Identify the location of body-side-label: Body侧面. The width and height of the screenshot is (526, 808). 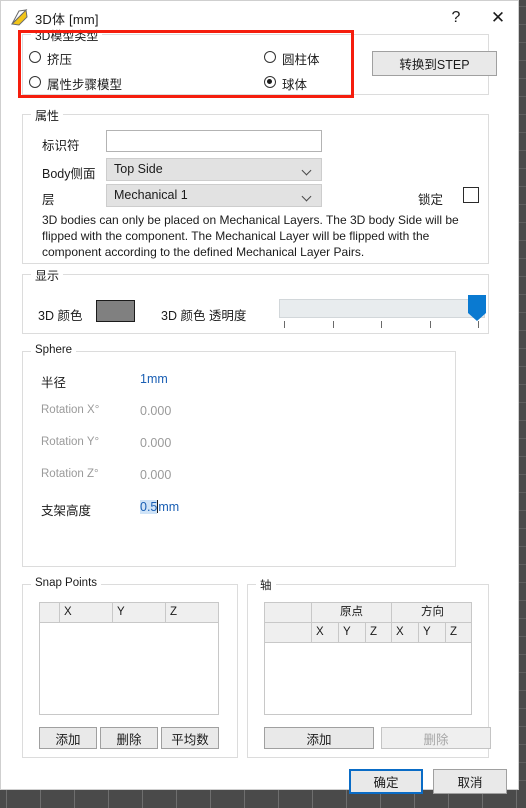
(69, 174).